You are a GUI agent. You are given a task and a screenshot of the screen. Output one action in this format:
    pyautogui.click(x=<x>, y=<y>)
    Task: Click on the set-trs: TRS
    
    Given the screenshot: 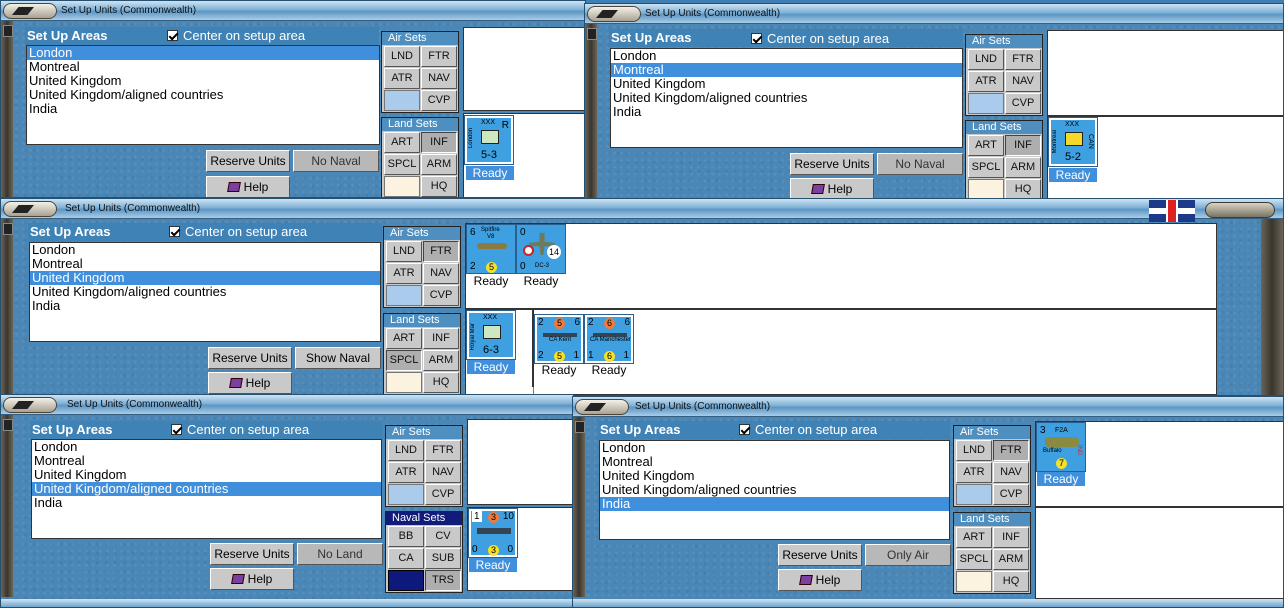 What is the action you would take?
    pyautogui.click(x=443, y=580)
    